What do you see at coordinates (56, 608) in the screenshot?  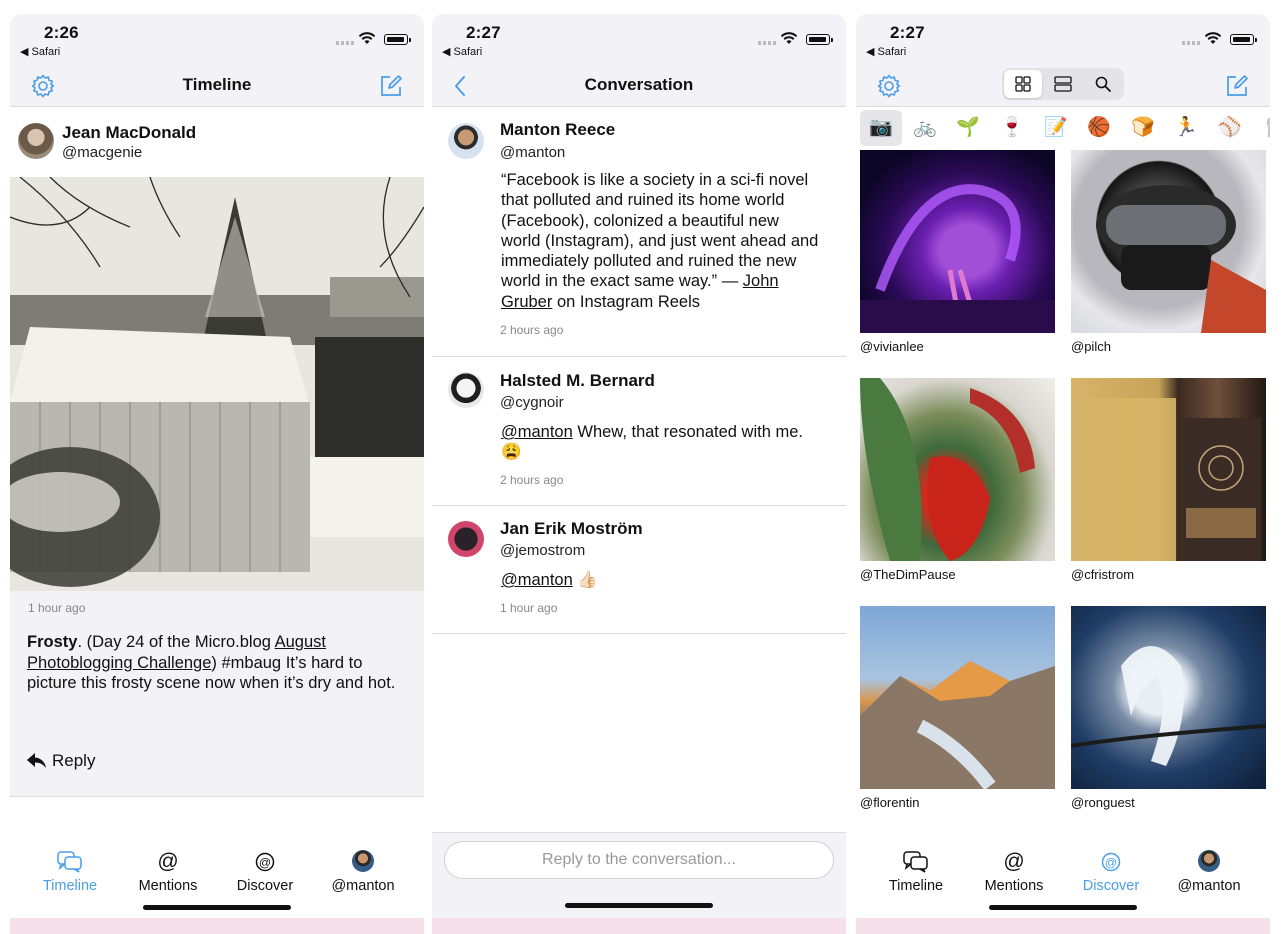 I see `post-timestamp: 1 hour ago` at bounding box center [56, 608].